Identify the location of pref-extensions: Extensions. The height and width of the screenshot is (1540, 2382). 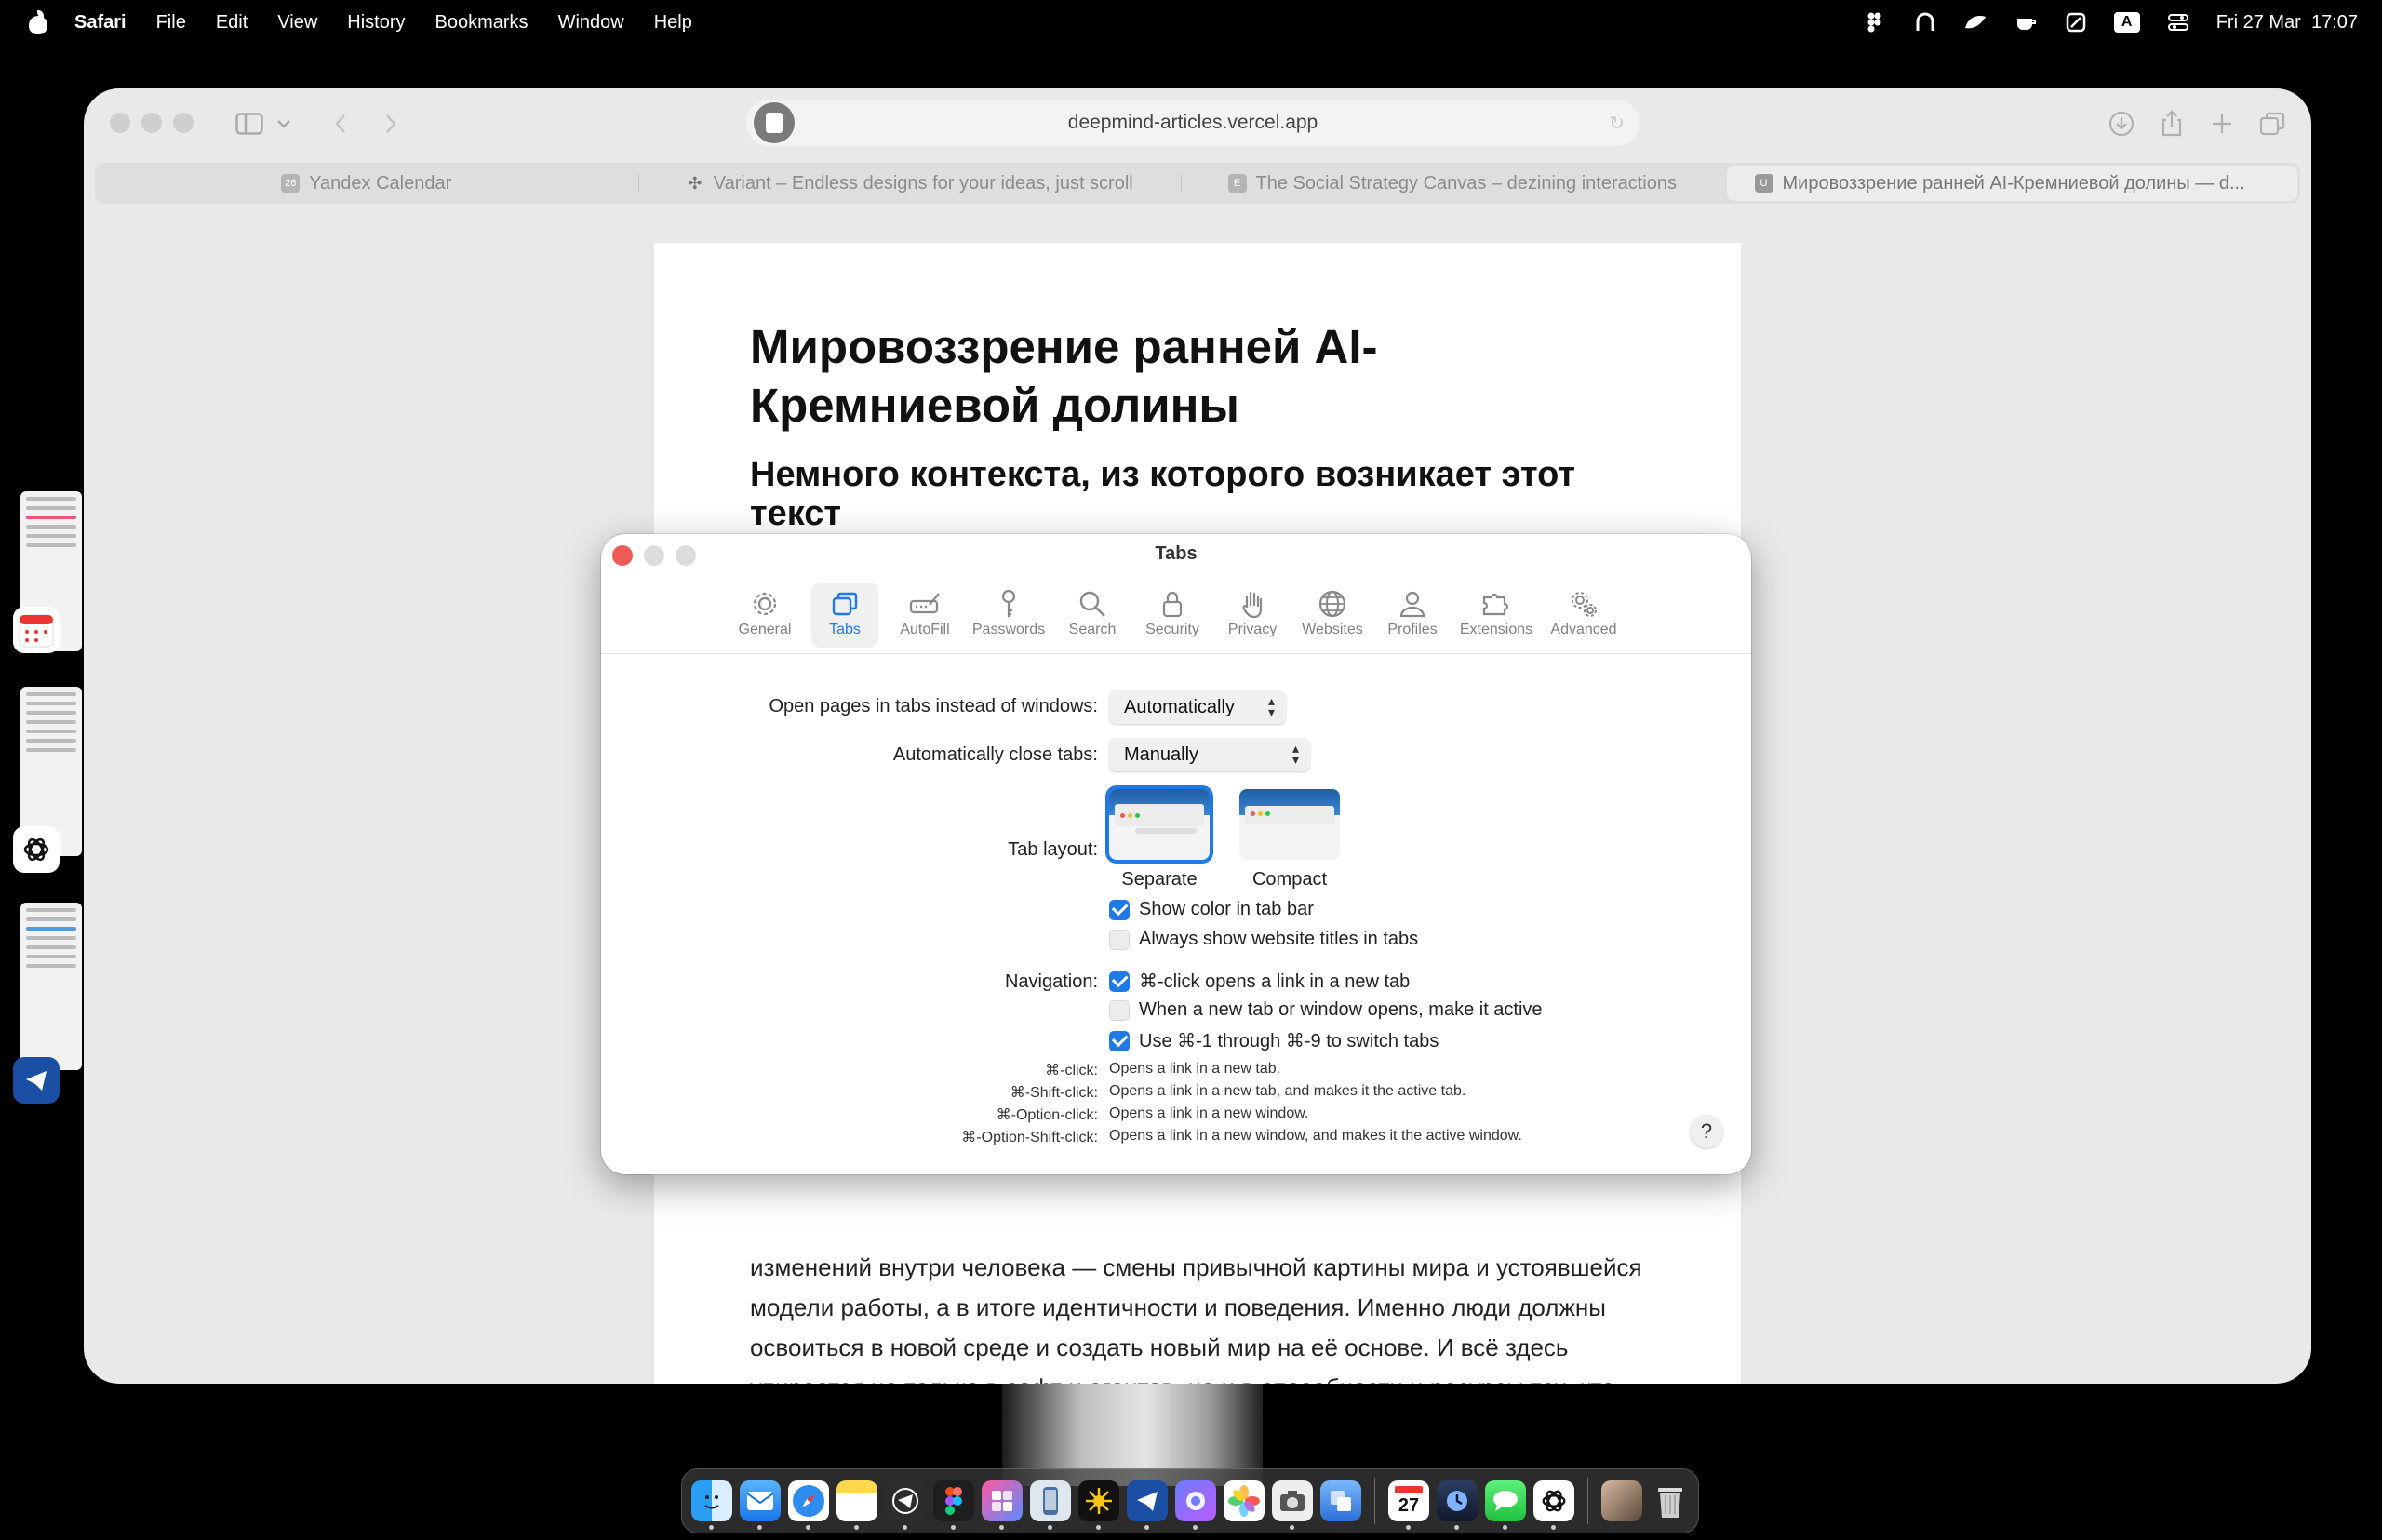
(1496, 615).